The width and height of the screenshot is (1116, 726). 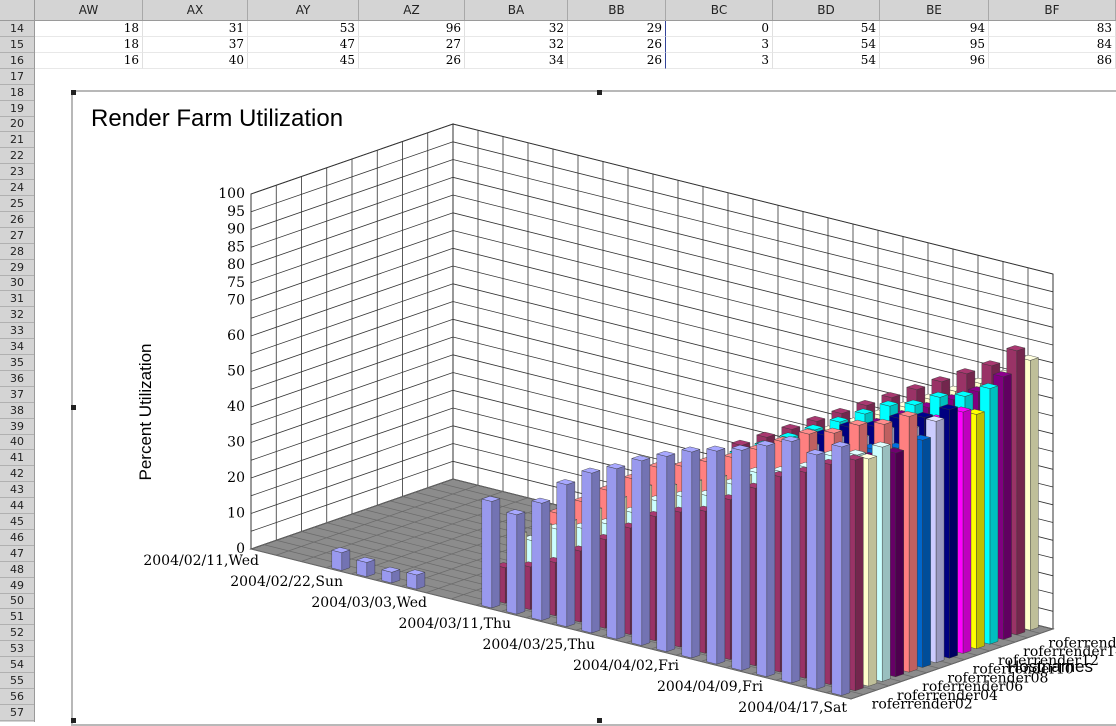 I want to click on table-cell: 84, so click(x=1052, y=45).